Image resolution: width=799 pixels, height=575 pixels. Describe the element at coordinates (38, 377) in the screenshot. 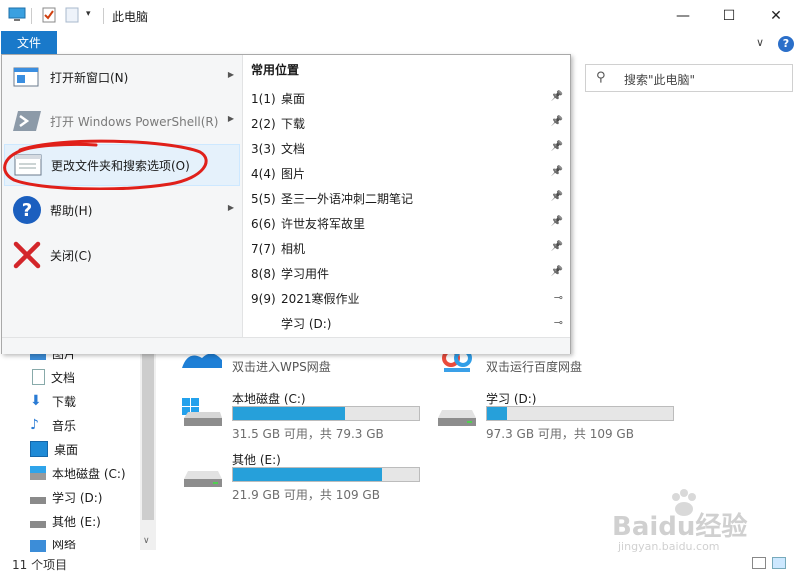

I see `documents-icon` at that location.